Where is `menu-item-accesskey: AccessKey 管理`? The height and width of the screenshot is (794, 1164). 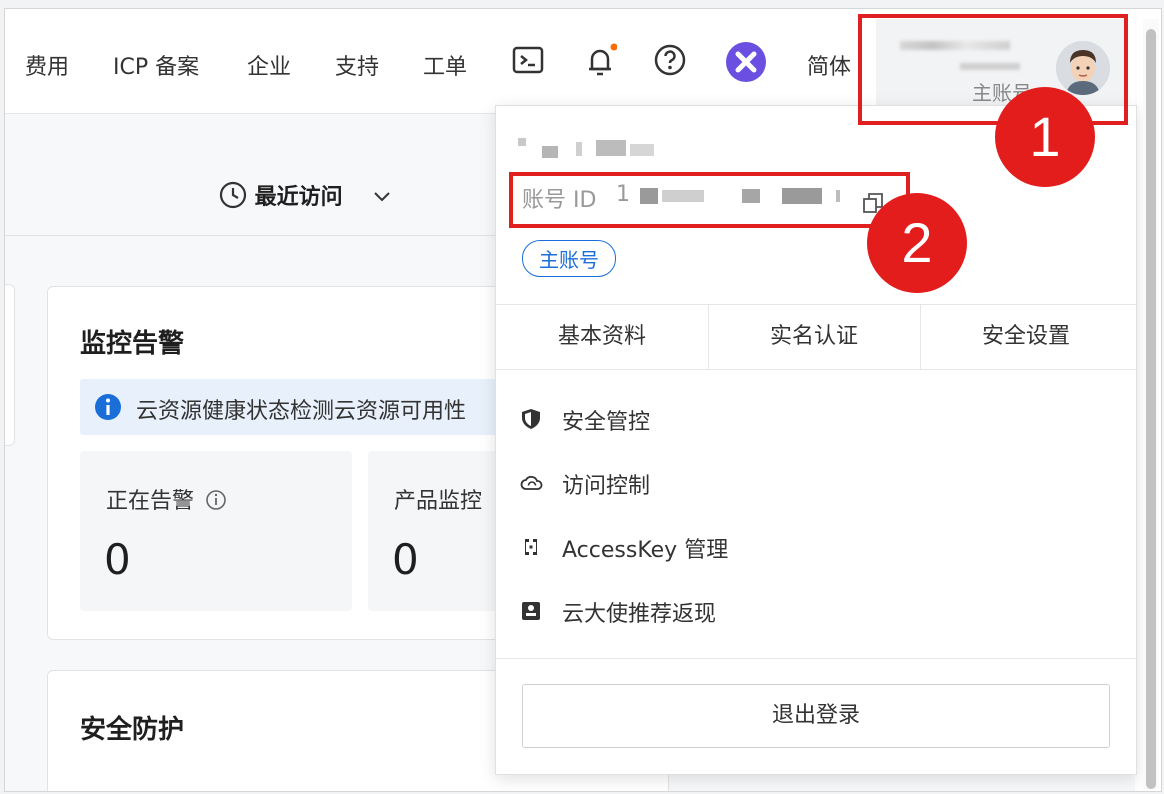
menu-item-accesskey: AccessKey 管理 is located at coordinates (815, 550).